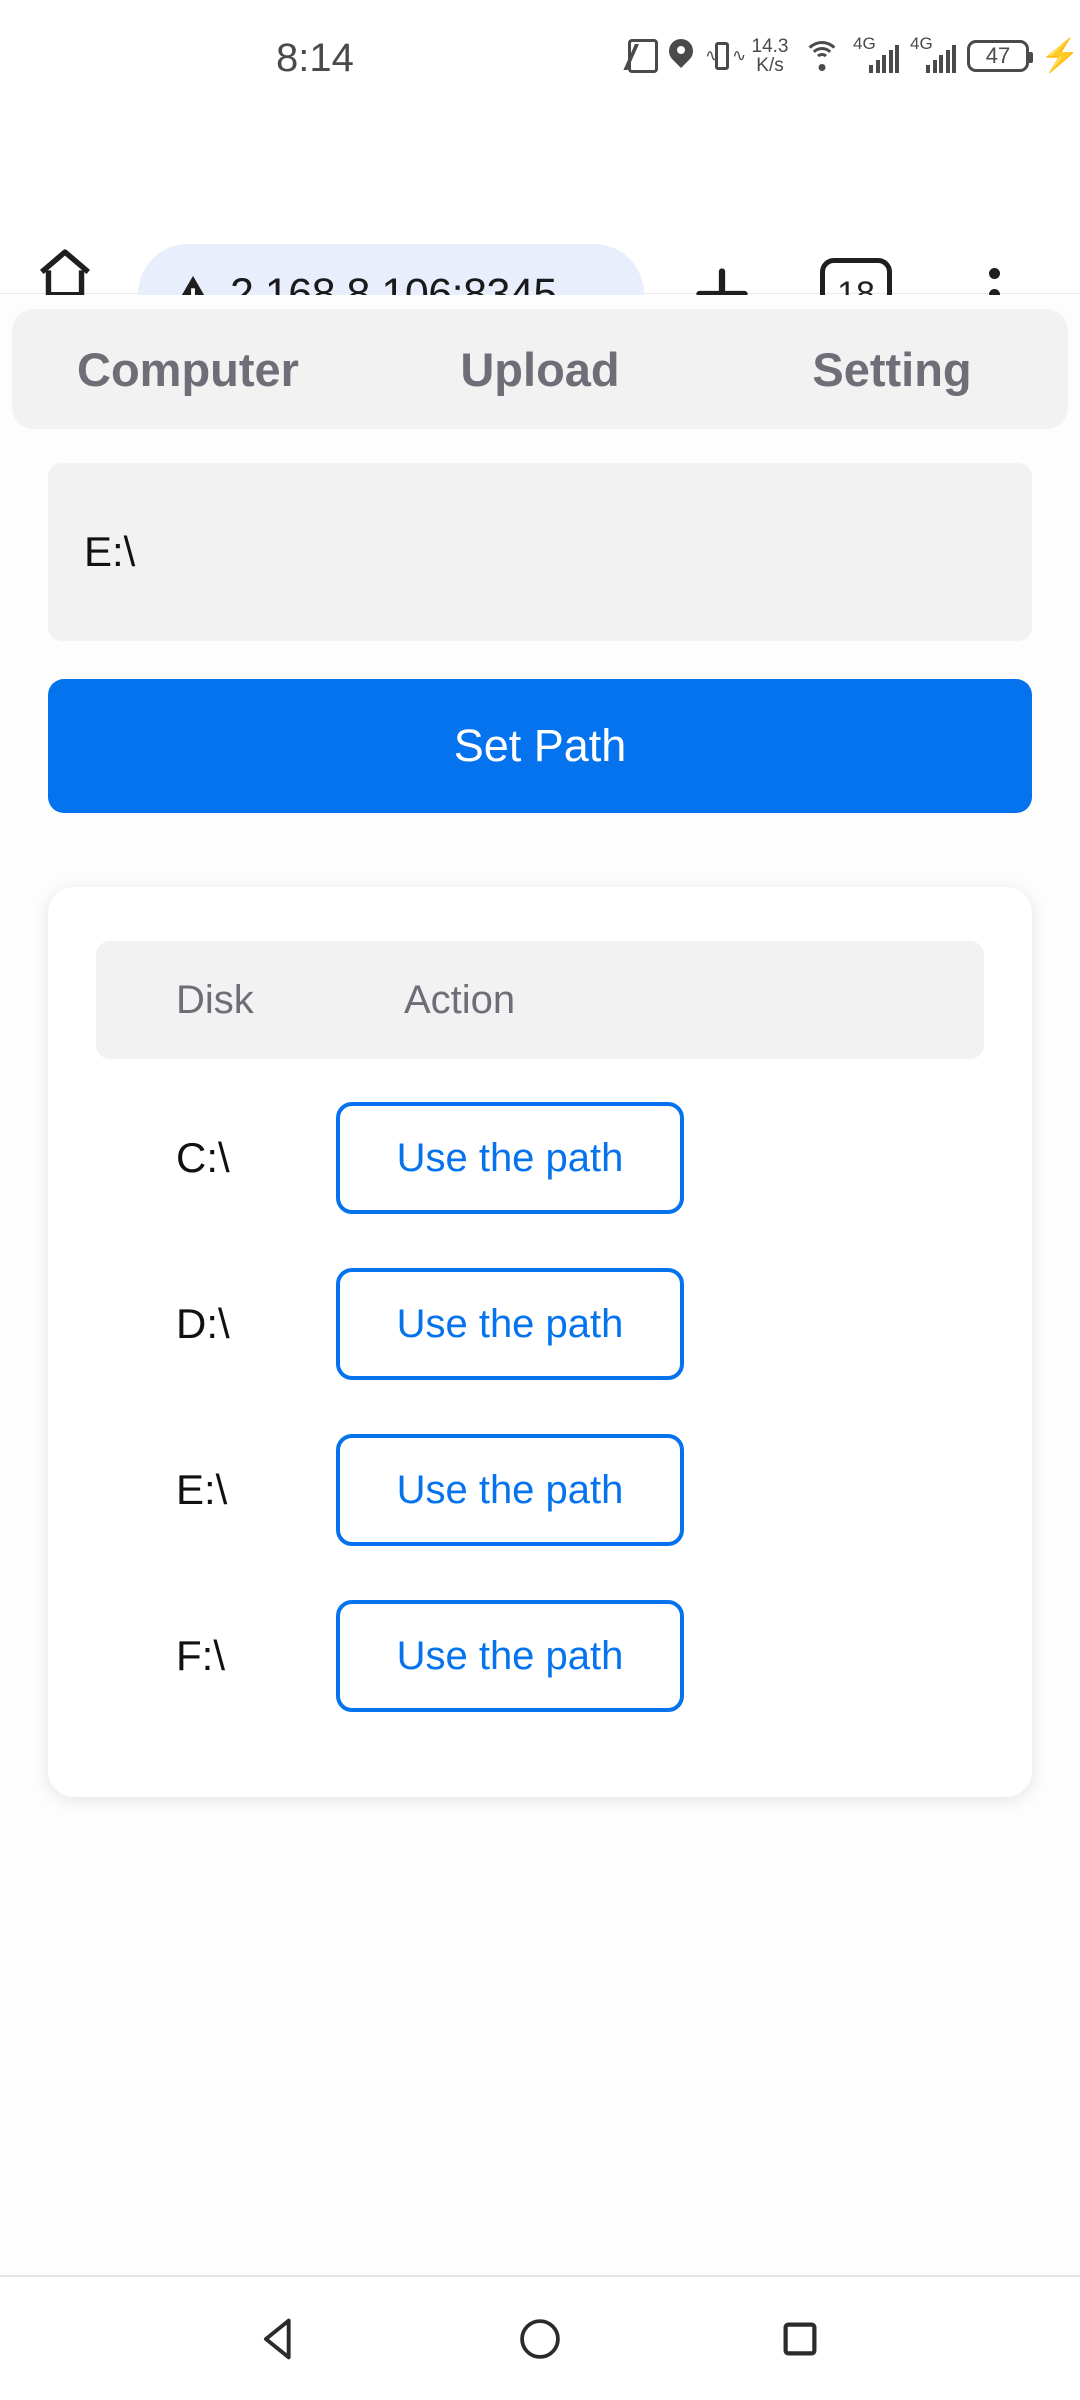  I want to click on tab-setting: Setting, so click(892, 369).